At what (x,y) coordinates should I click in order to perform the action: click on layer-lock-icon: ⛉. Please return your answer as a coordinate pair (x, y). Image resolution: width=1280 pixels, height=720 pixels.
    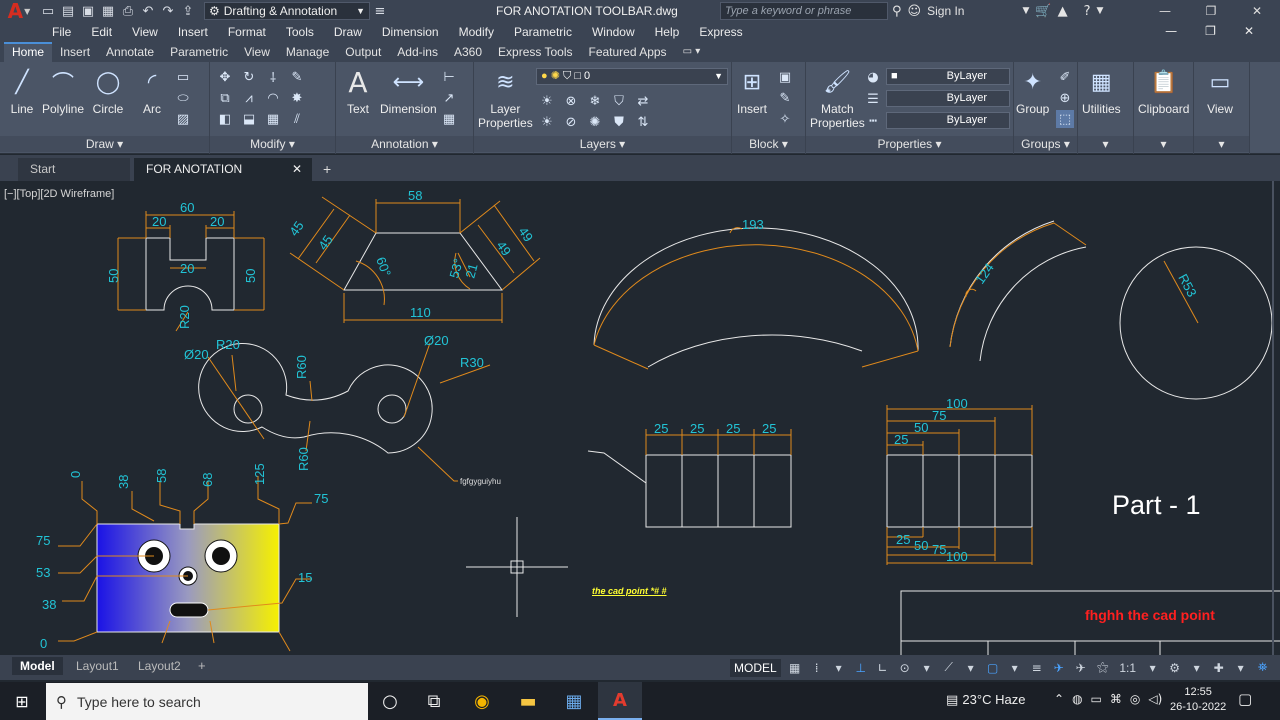
    Looking at the image, I should click on (619, 101).